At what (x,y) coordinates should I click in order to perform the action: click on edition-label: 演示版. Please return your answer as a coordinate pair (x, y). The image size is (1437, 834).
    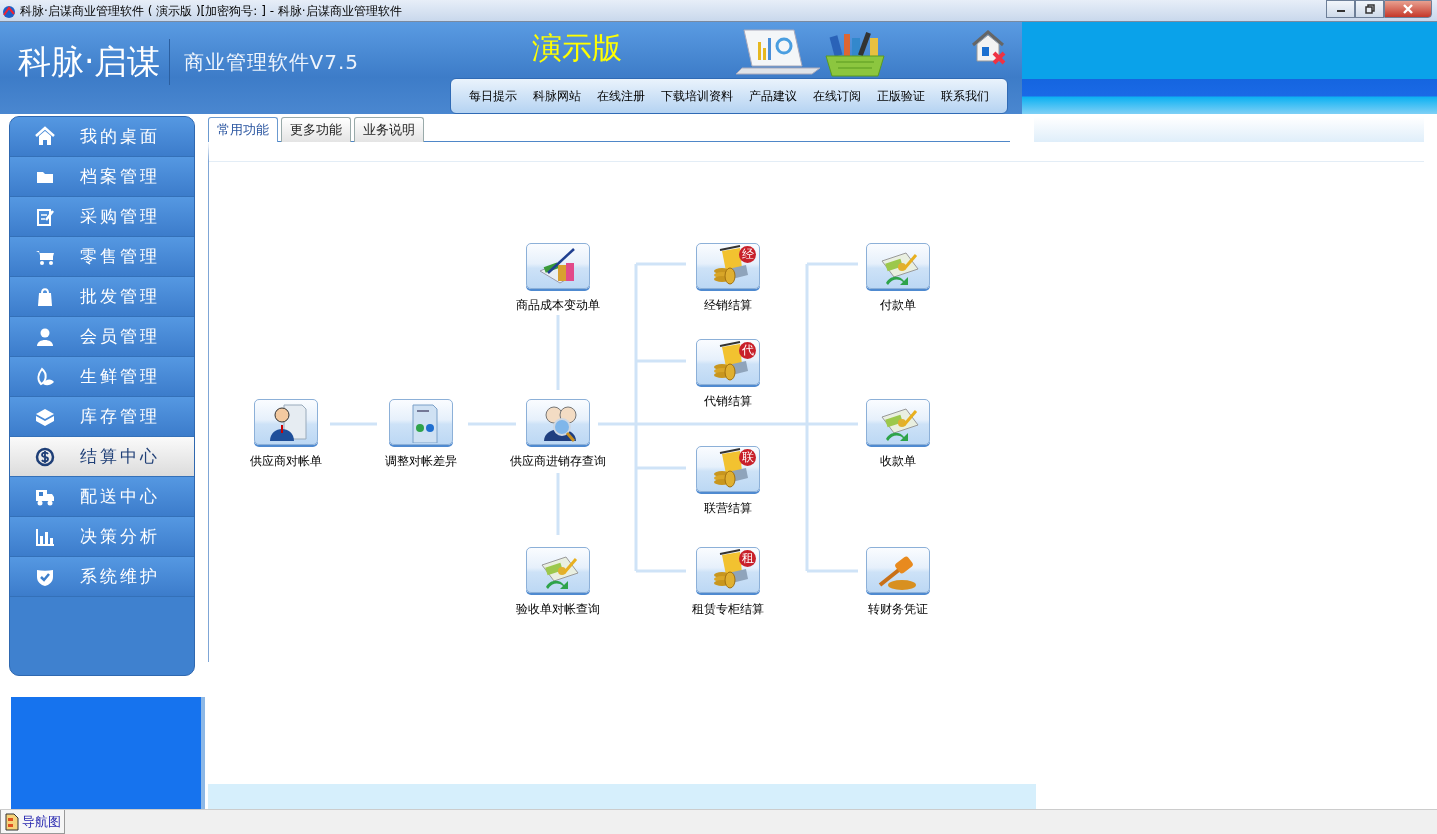
    Looking at the image, I should click on (577, 48).